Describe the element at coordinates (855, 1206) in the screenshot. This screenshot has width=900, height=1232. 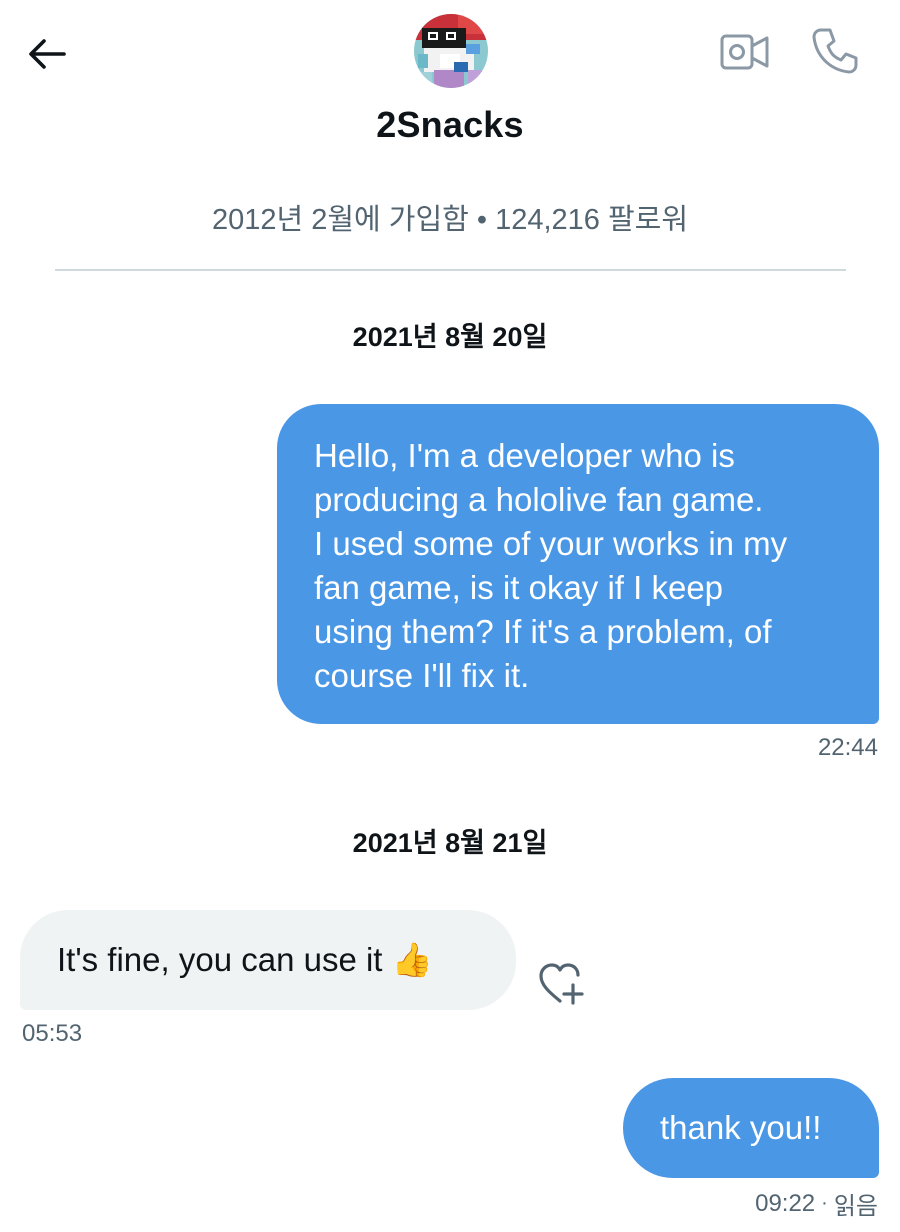
I see `read-receipt: 읽음` at that location.